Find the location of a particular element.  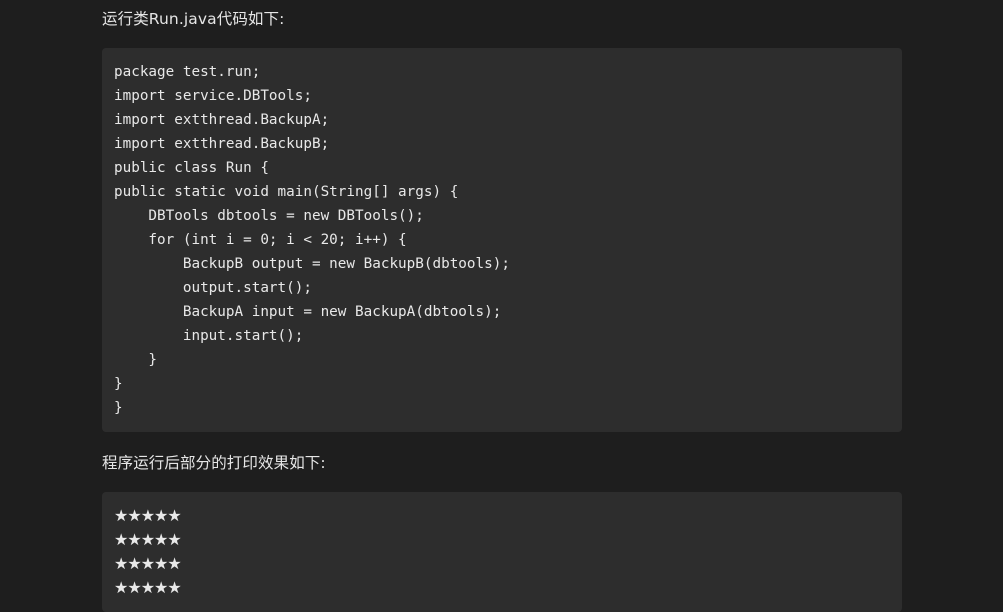

code-line: output.start(); is located at coordinates (213, 288).